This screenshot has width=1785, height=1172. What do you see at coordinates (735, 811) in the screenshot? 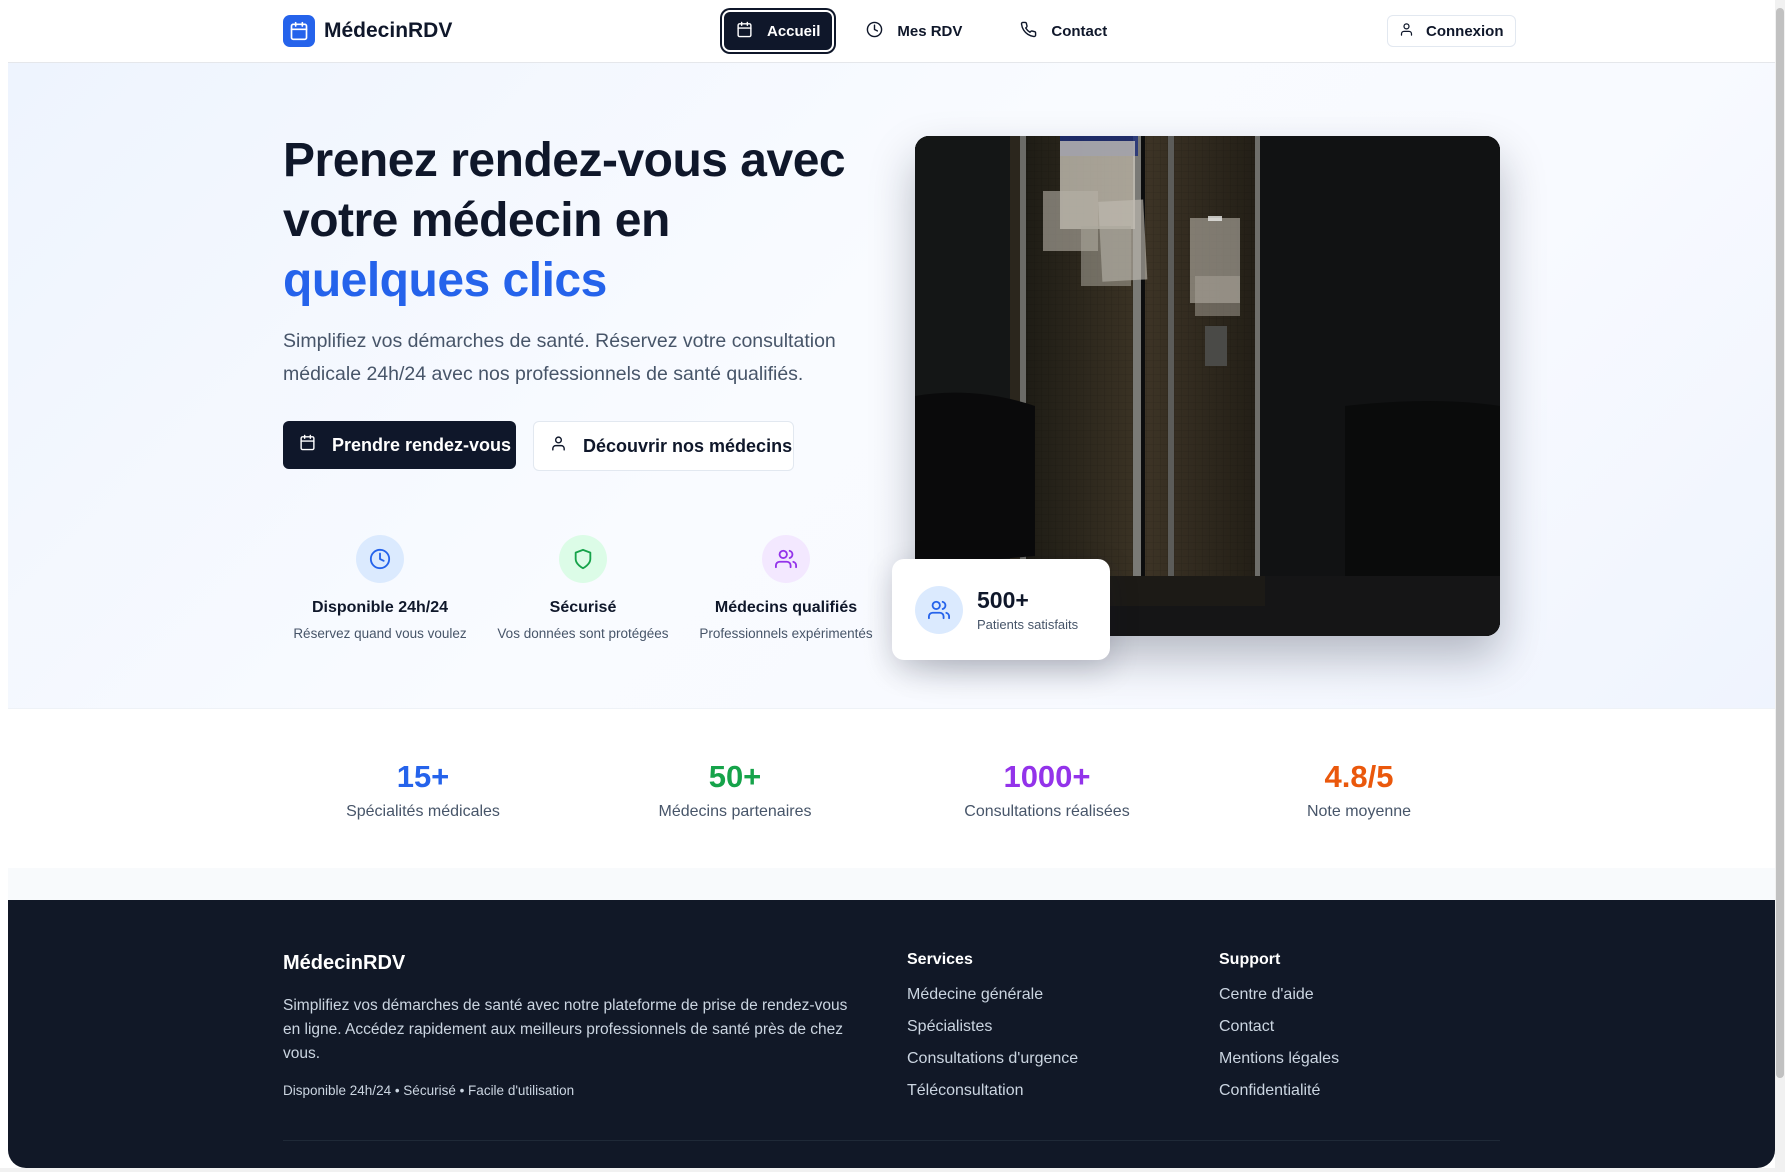
I see `stat-label: Médecins partenaires` at bounding box center [735, 811].